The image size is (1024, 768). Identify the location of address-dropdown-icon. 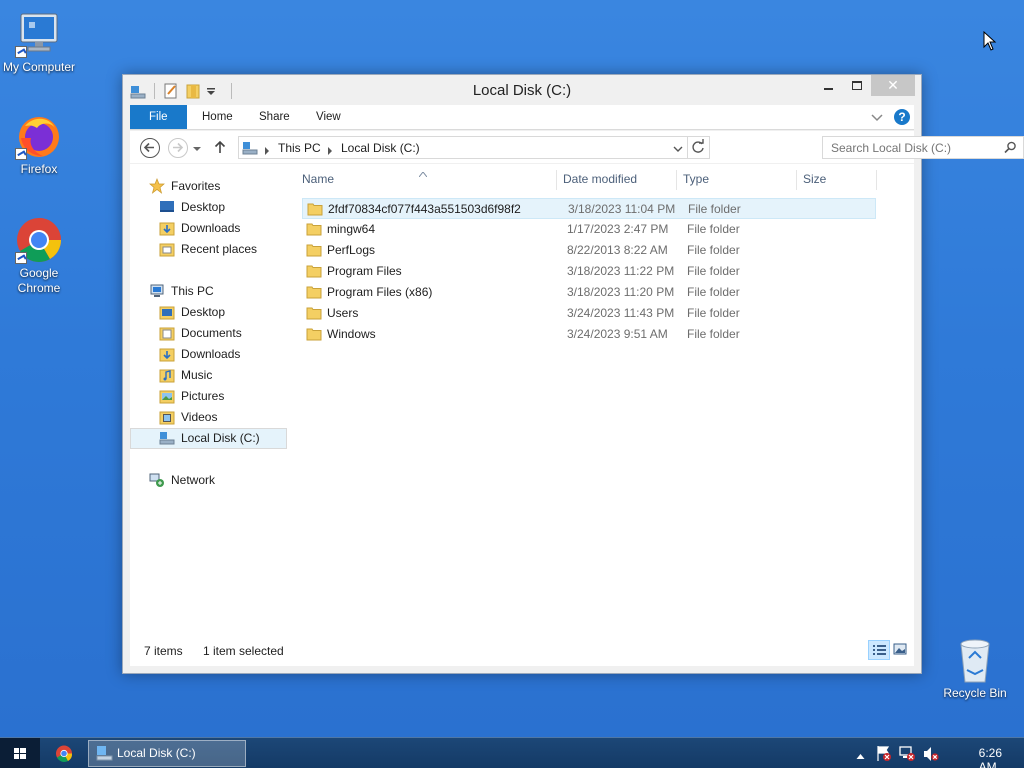
(678, 150).